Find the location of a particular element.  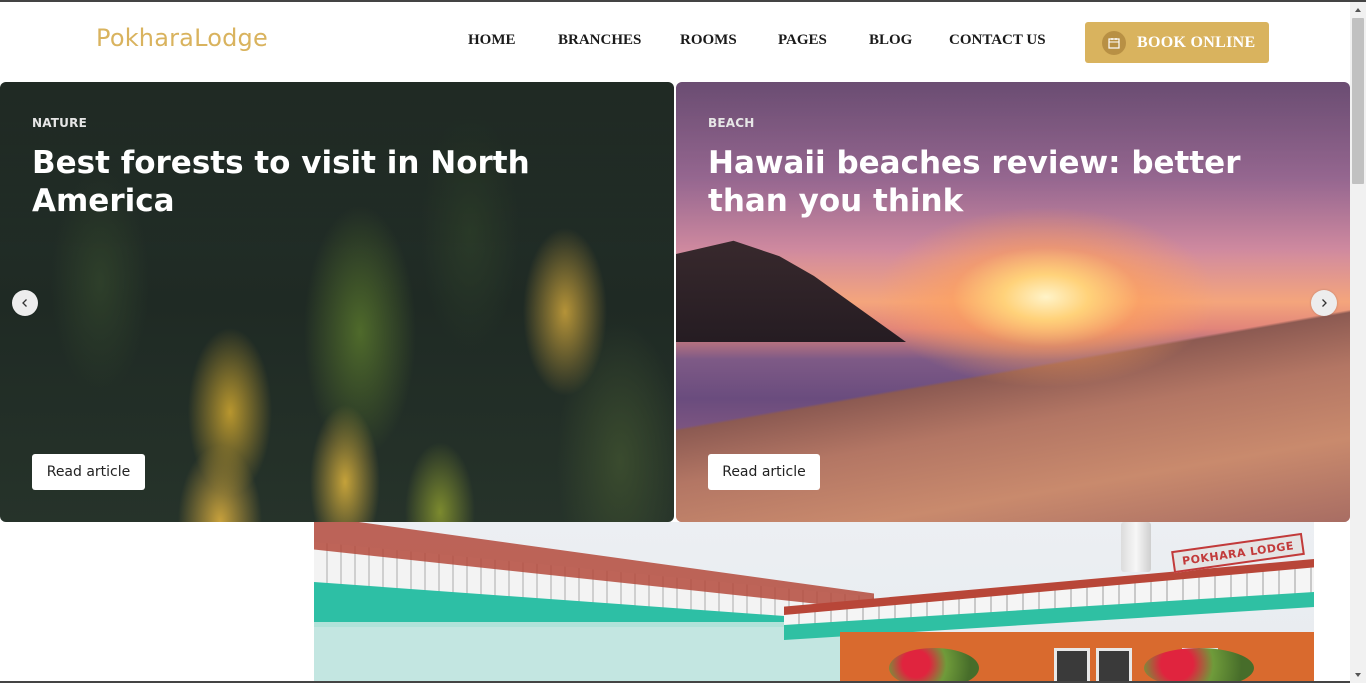

slider-next-button is located at coordinates (1324, 303).